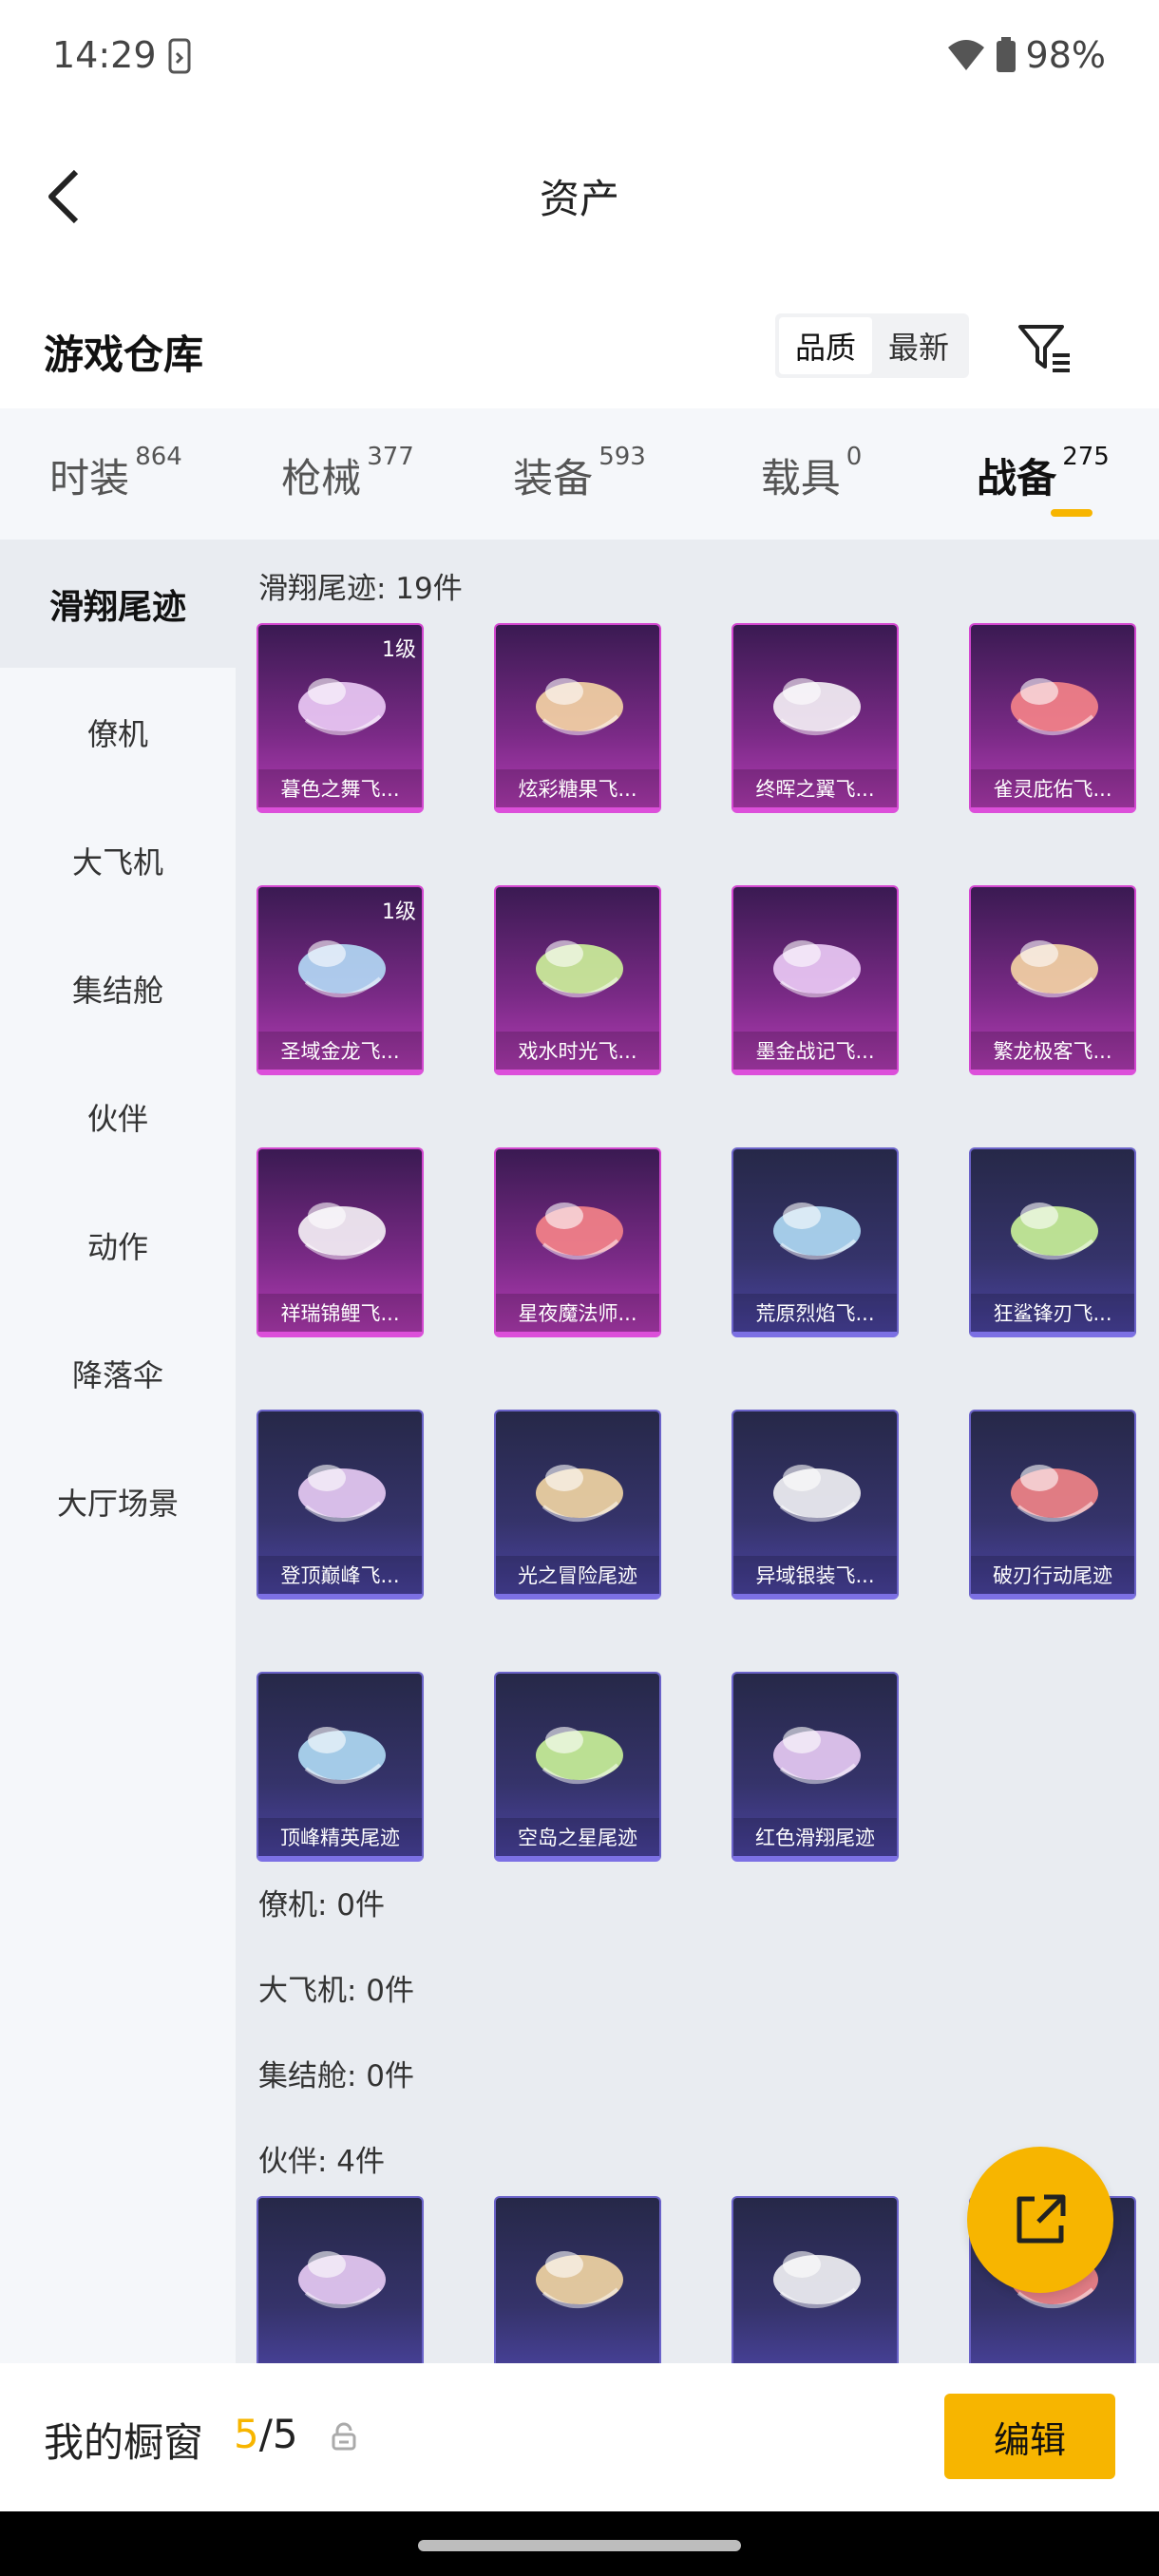 This screenshot has width=1159, height=2576. What do you see at coordinates (344, 2436) in the screenshot?
I see `lock-icon` at bounding box center [344, 2436].